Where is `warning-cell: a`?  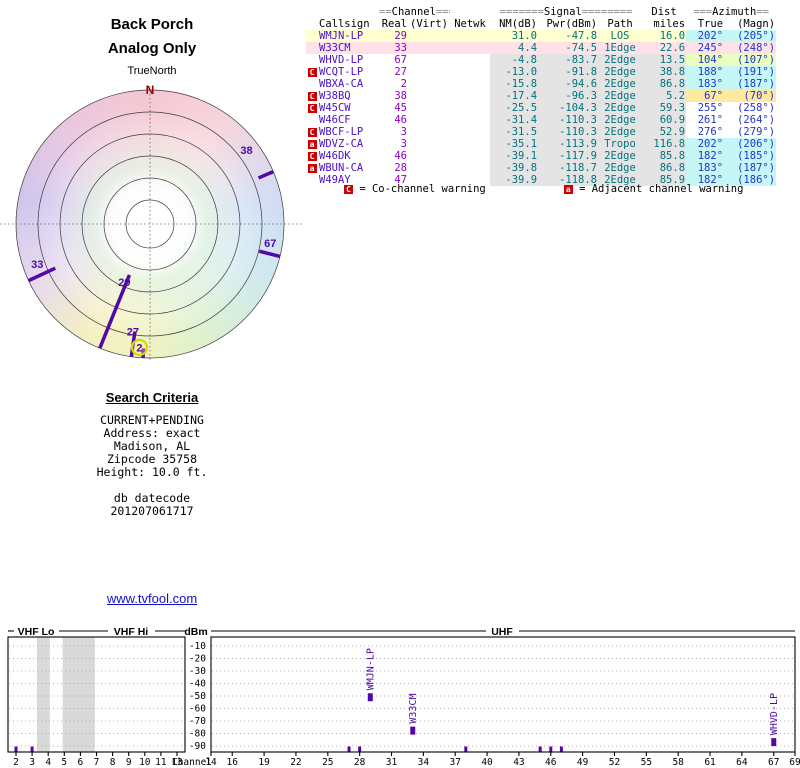
warning-cell: a is located at coordinates (312, 168).